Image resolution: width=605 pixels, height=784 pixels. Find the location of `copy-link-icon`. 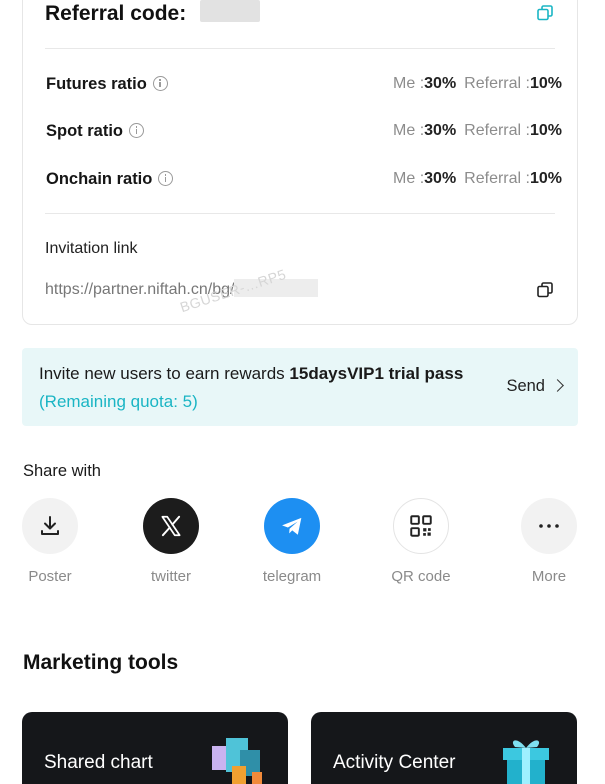

copy-link-icon is located at coordinates (545, 290).